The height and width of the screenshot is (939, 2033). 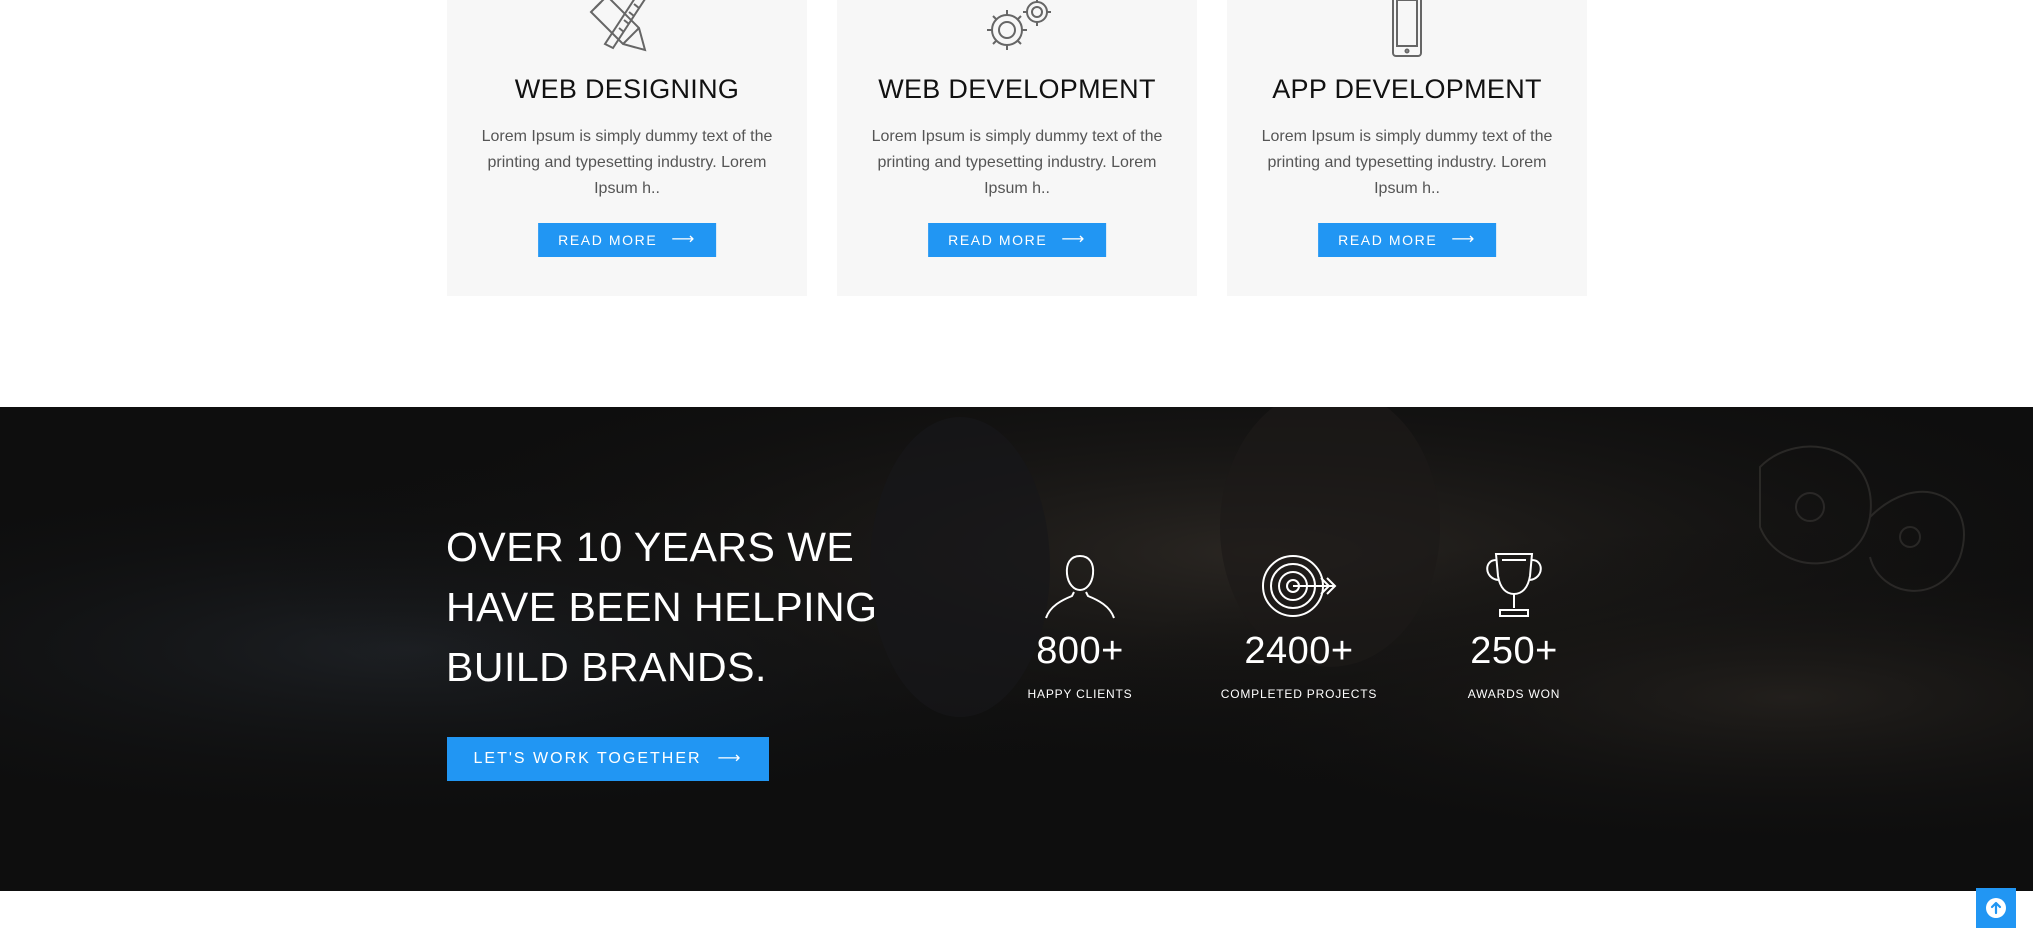 I want to click on cta-label: LET'S WORK TOGETHER, so click(x=587, y=758).